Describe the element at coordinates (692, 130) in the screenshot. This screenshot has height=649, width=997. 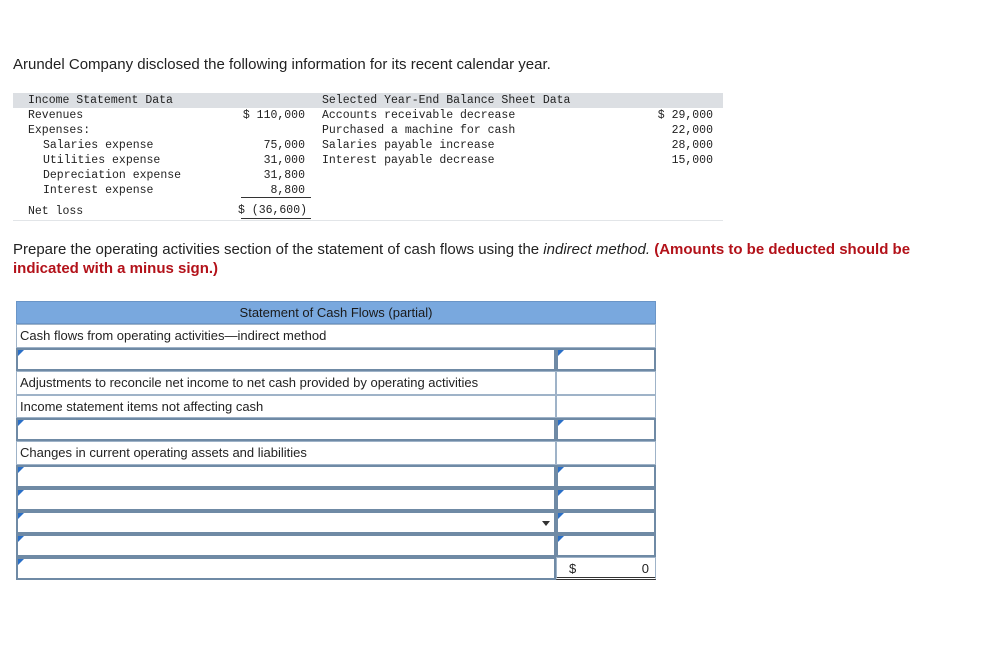
I see `machine-value: 22,000` at that location.